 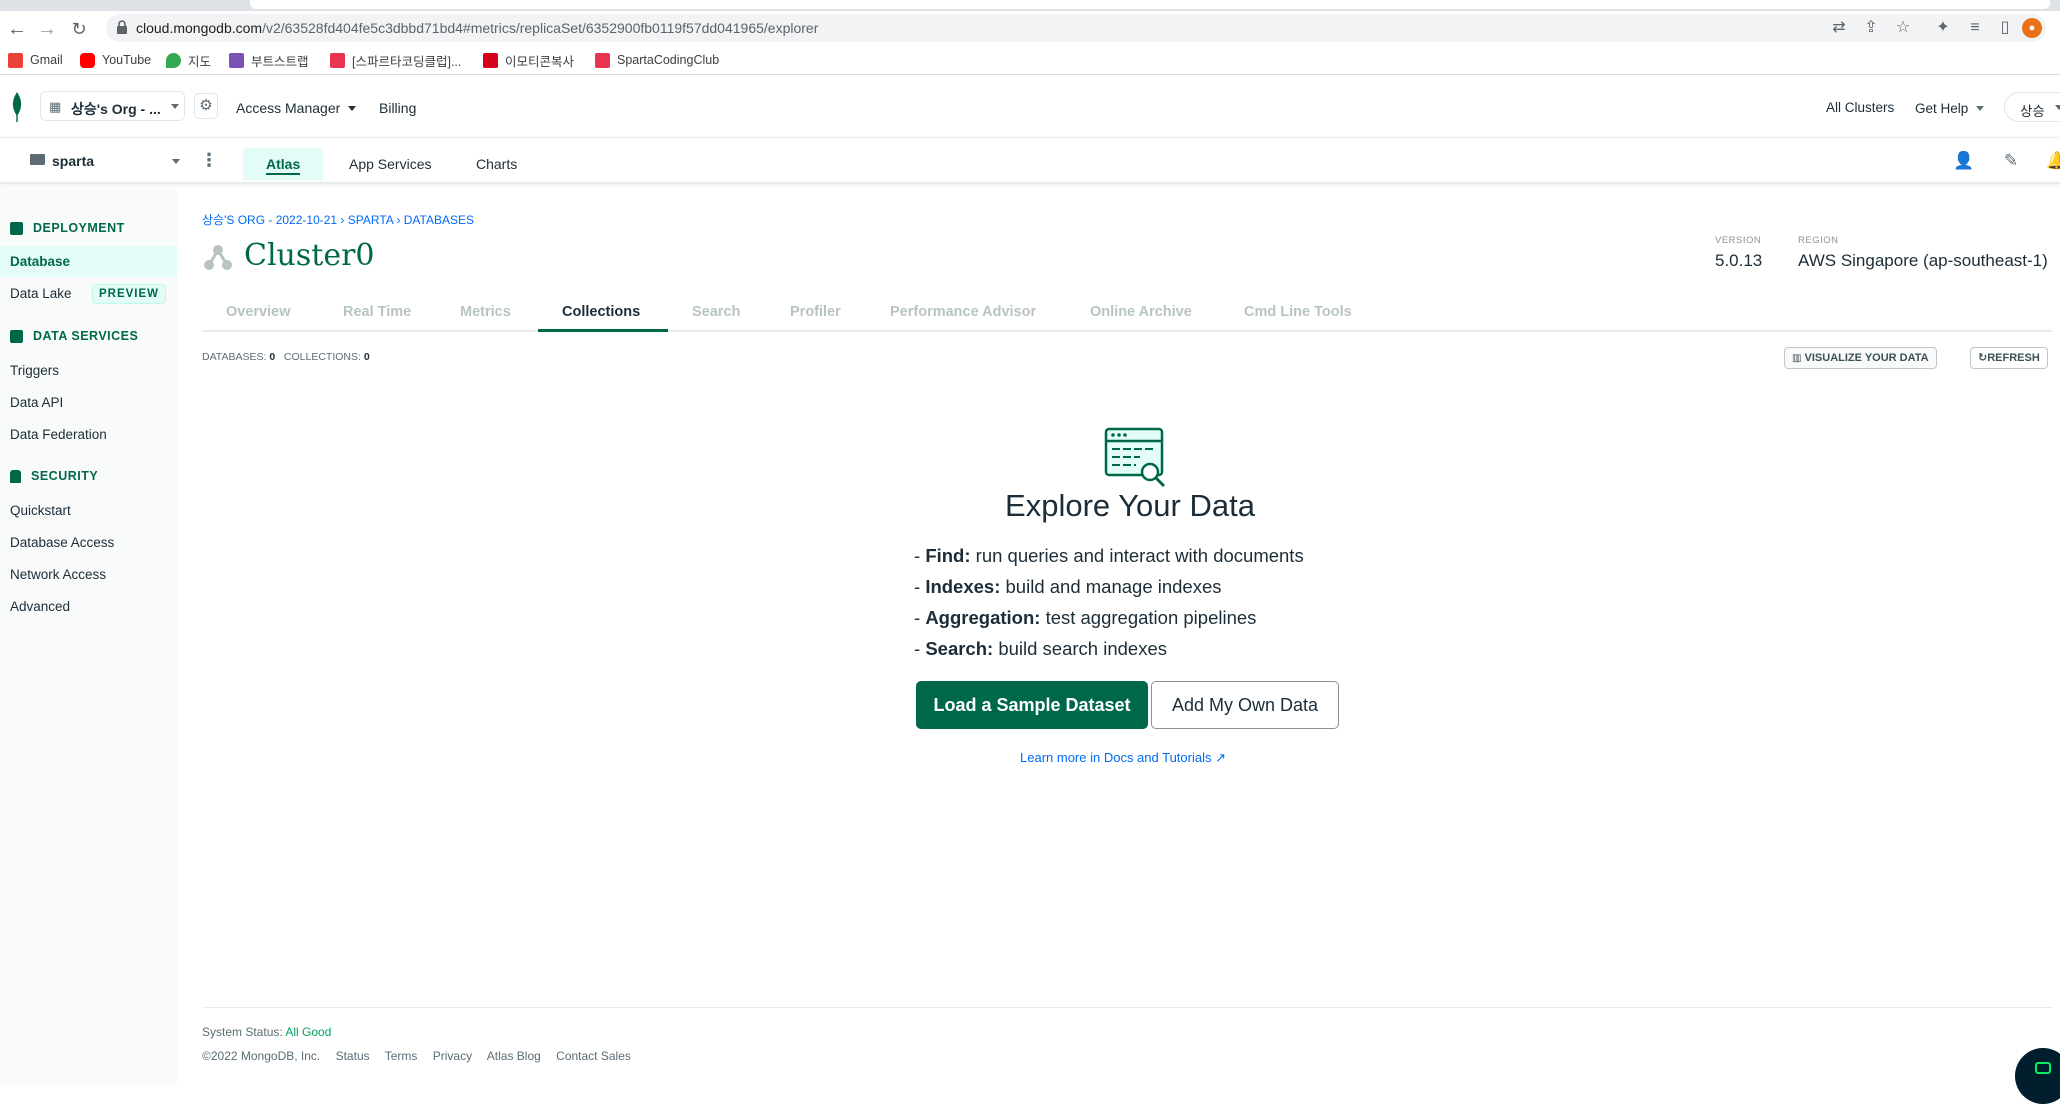 What do you see at coordinates (1860, 107) in the screenshot?
I see `all-clusters-link: All Clusters` at bounding box center [1860, 107].